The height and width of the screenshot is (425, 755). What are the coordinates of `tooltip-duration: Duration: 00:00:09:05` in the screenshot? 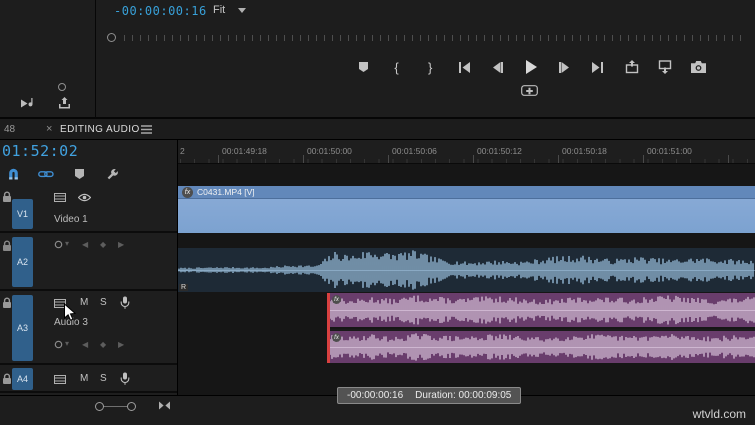 It's located at (463, 395).